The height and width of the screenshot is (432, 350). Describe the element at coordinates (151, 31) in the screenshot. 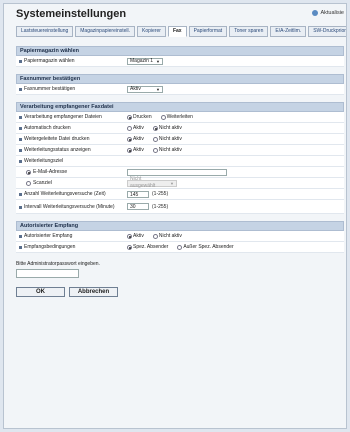

I see `tab-copier: Kopierer` at that location.